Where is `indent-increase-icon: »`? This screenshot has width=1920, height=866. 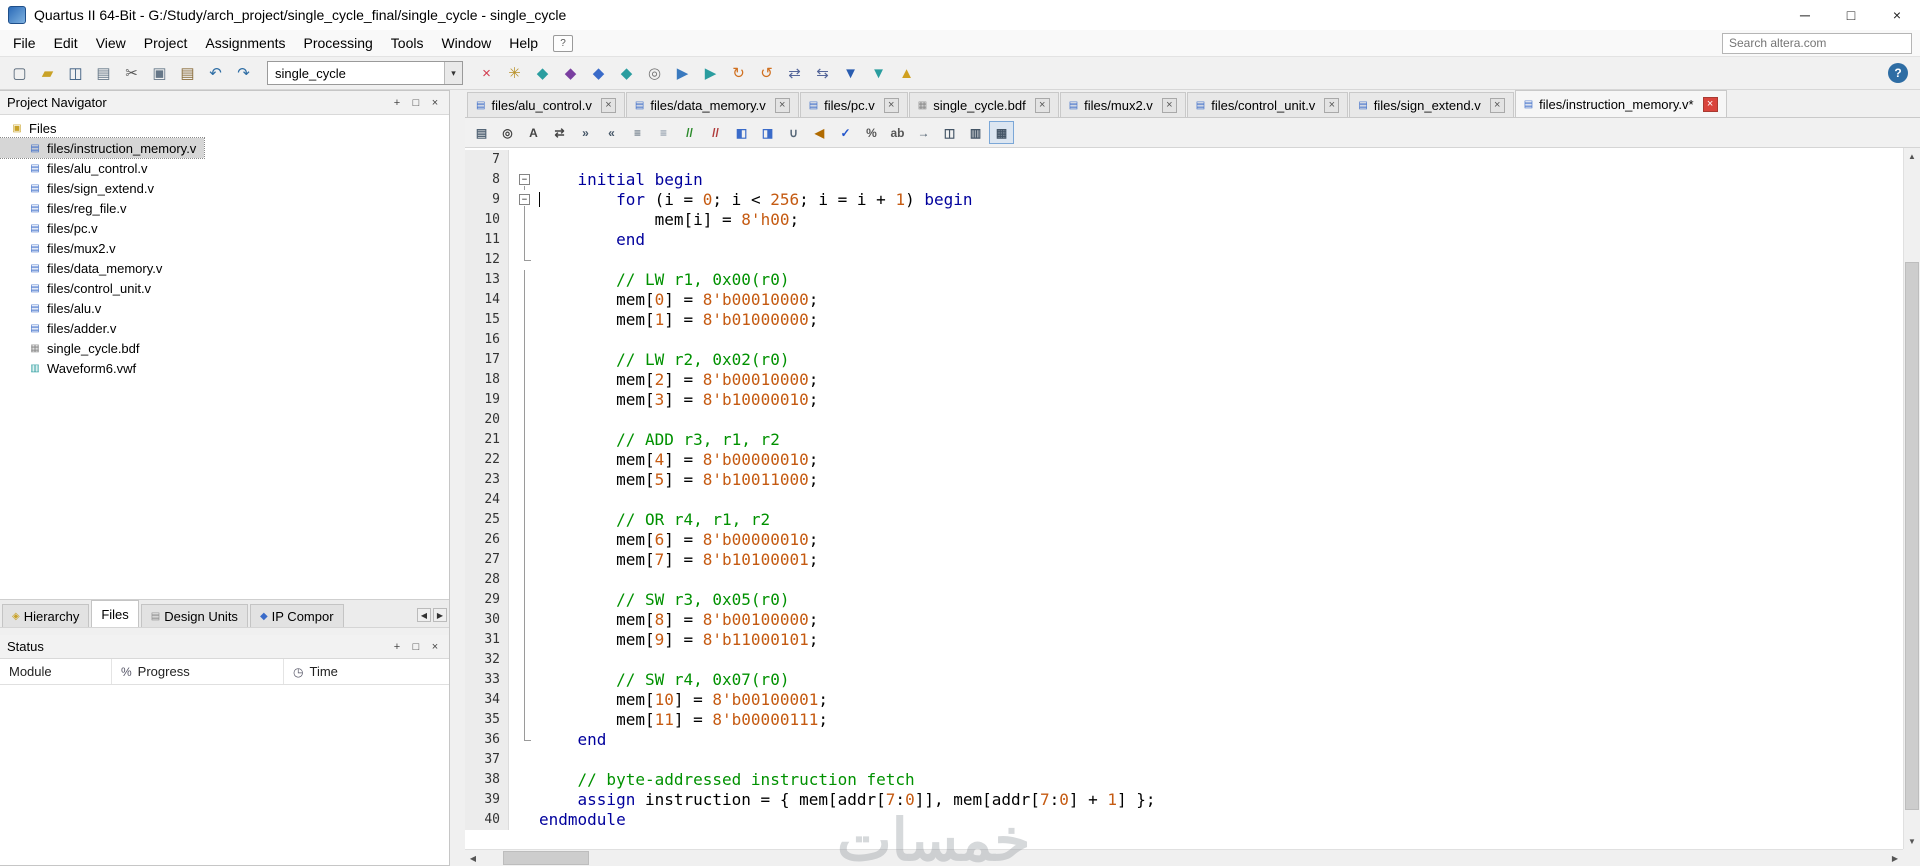 indent-increase-icon: » is located at coordinates (585, 132).